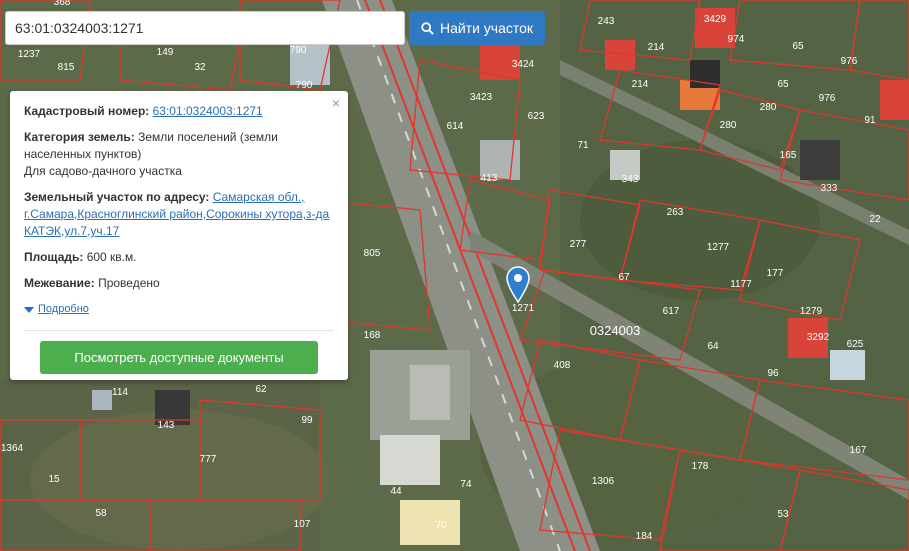 This screenshot has height=551, width=909. Describe the element at coordinates (336, 103) in the screenshot. I see `close-icon: ×` at that location.